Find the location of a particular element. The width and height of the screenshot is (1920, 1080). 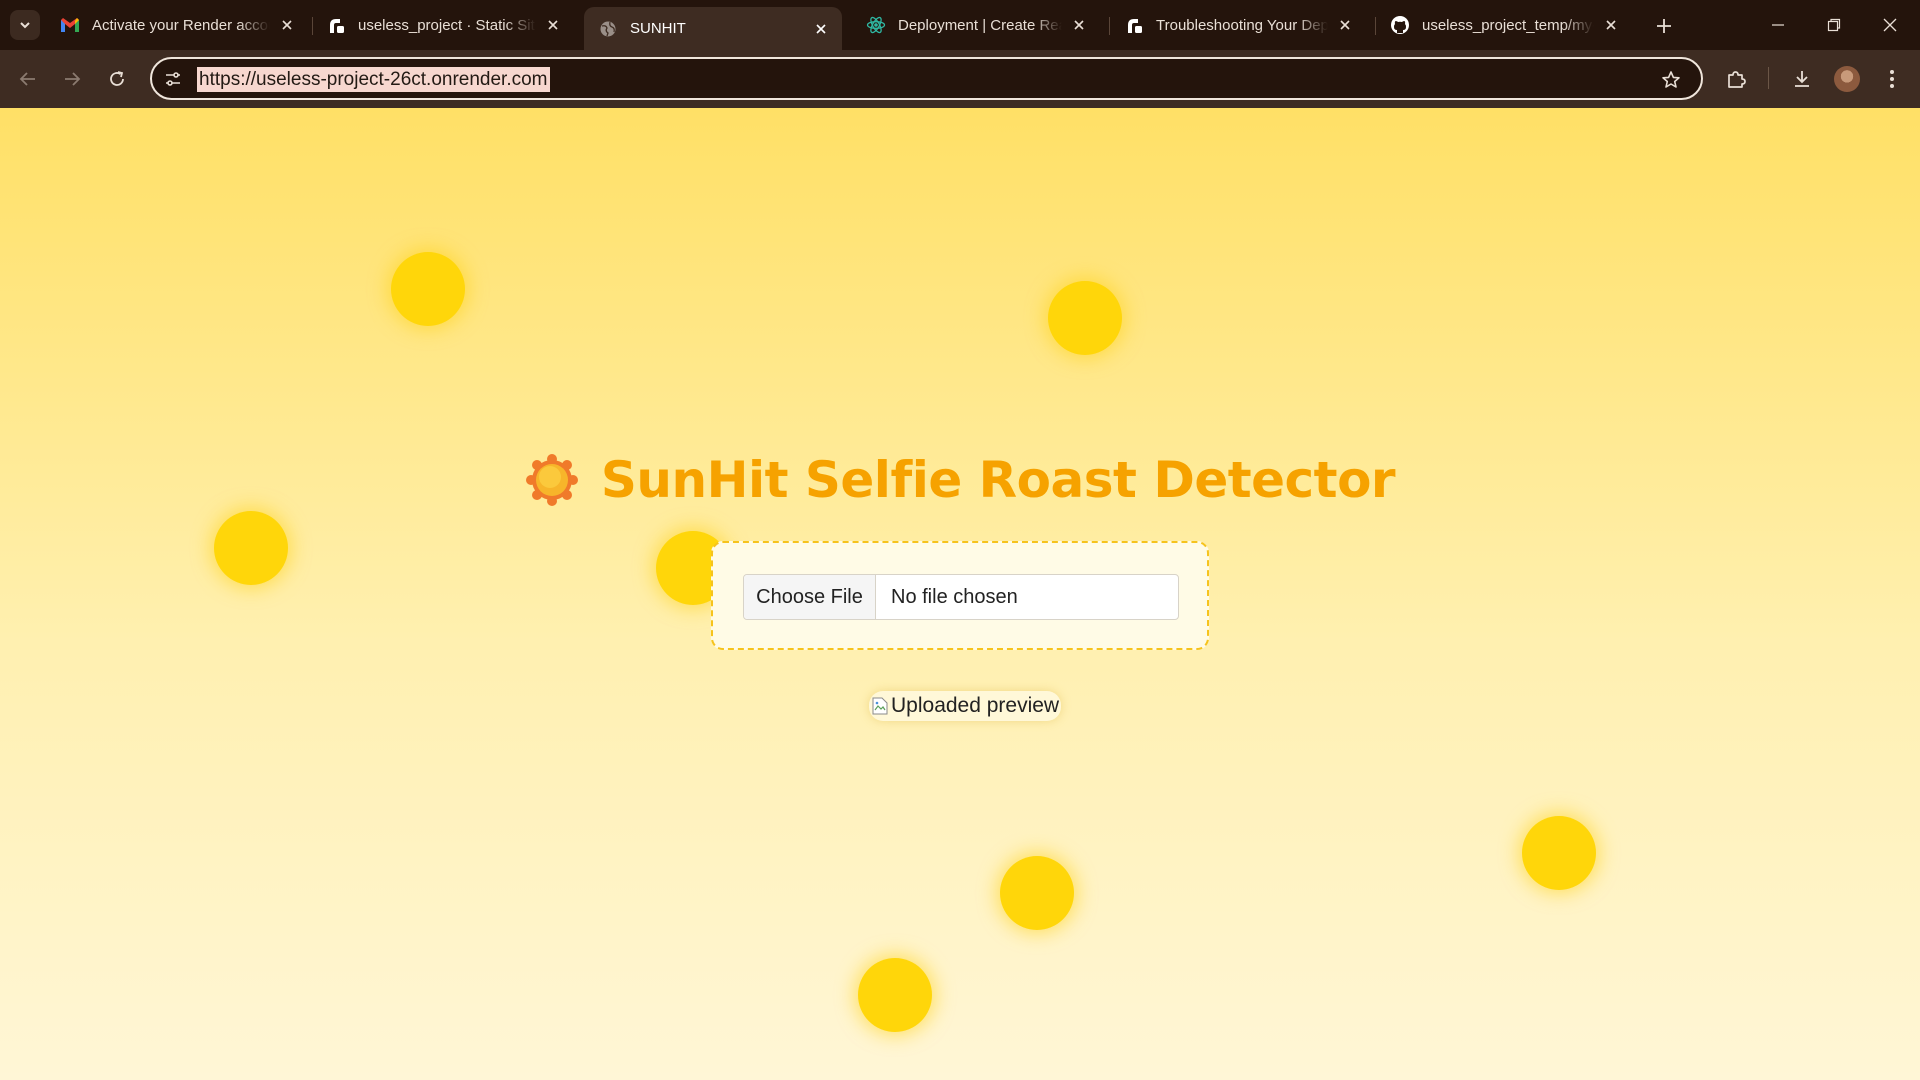

tab-troubleshooting: Troubleshooting Your Deploy is located at coordinates (1238, 25).